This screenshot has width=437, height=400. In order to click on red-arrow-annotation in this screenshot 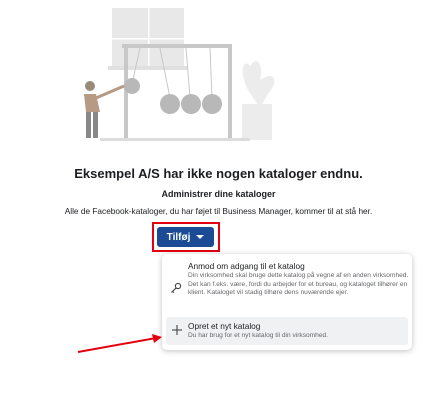, I will do `click(119, 343)`.